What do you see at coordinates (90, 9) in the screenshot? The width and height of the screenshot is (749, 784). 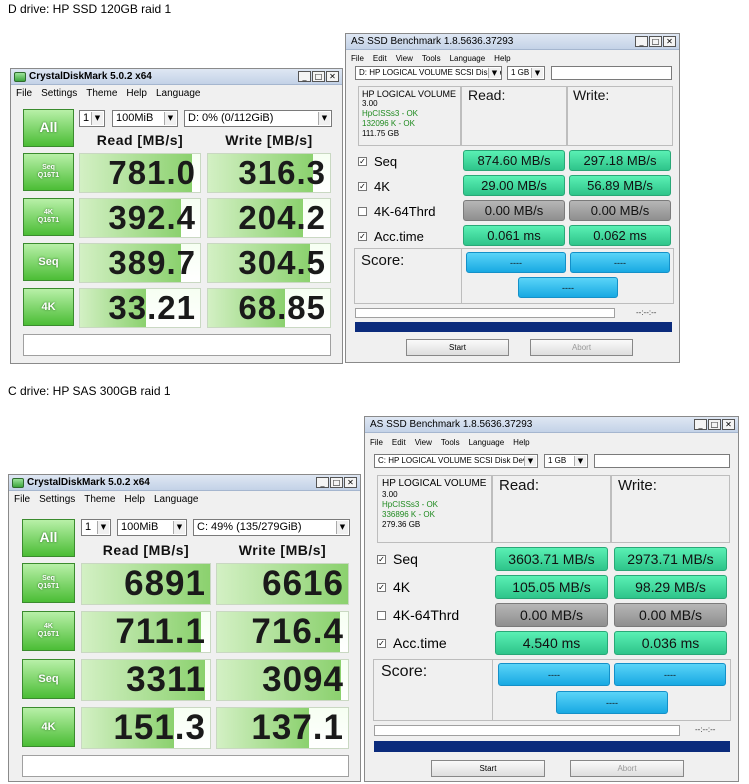 I see `d-drive-caption: D drive: HP SSD 120GB raid 1` at bounding box center [90, 9].